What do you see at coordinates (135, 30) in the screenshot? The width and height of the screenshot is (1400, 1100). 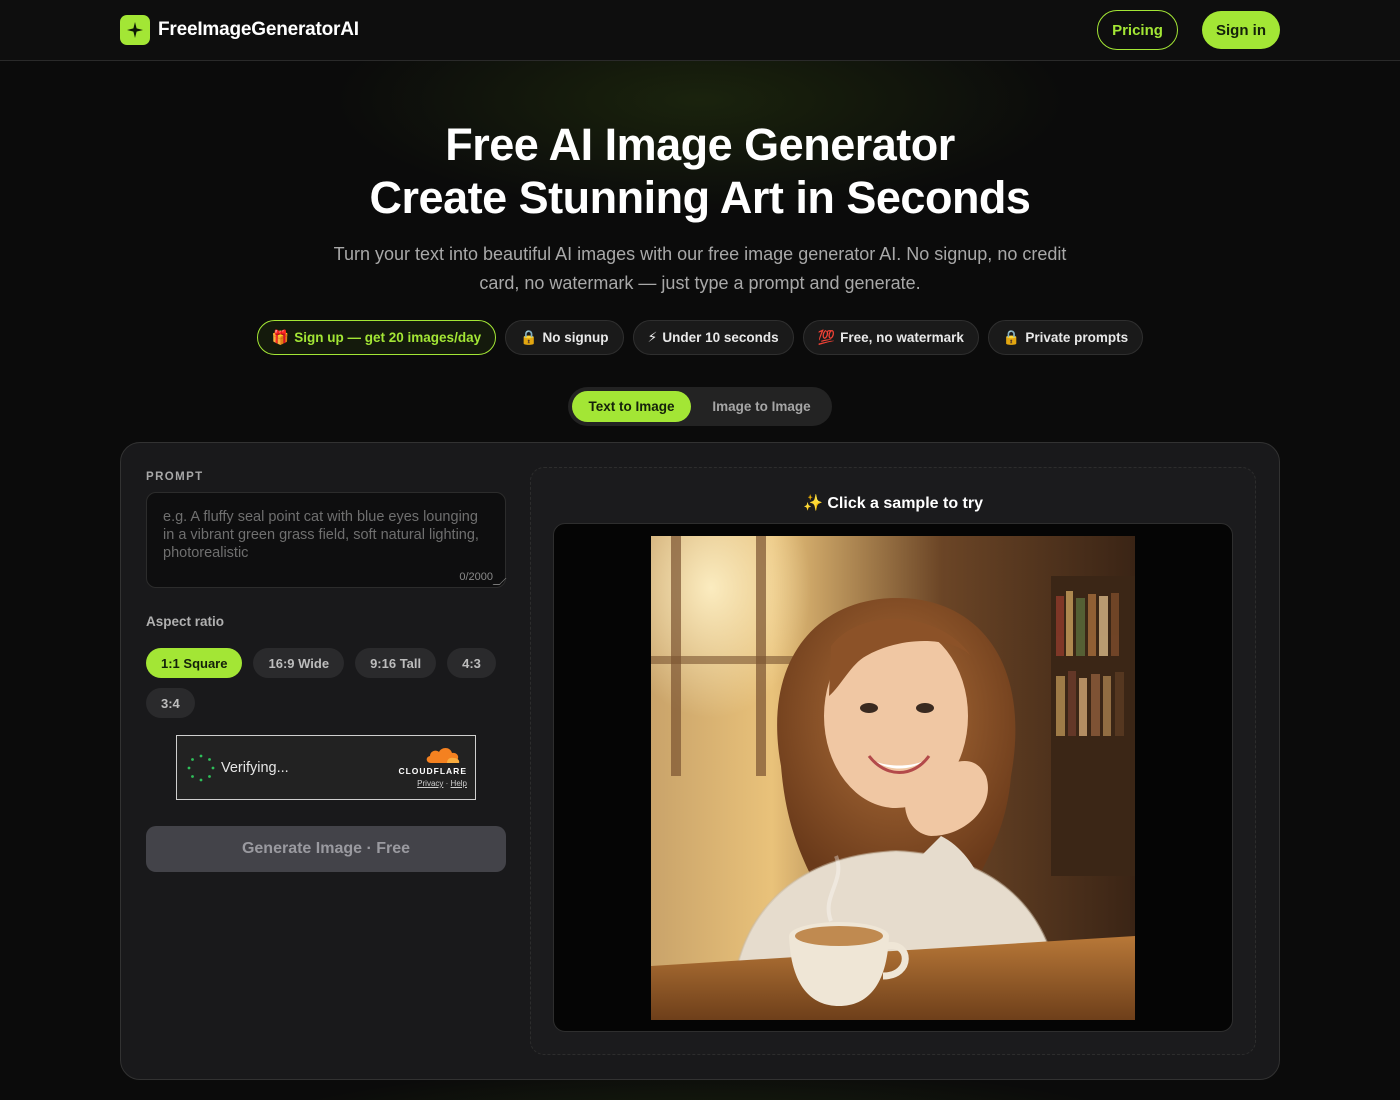 I see `sparkle-icon` at bounding box center [135, 30].